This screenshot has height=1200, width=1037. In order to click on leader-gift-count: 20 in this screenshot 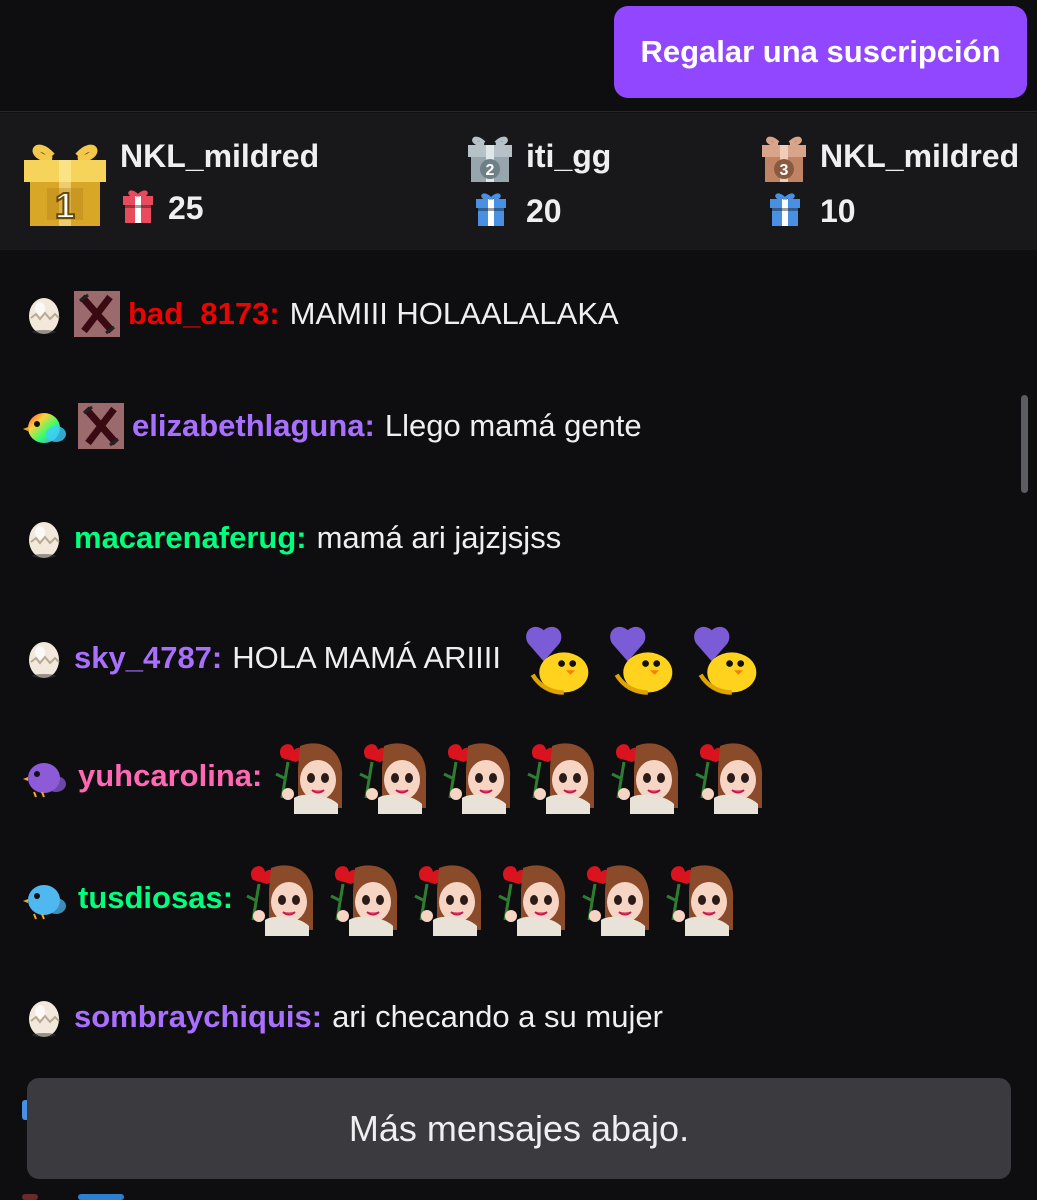, I will do `click(544, 211)`.